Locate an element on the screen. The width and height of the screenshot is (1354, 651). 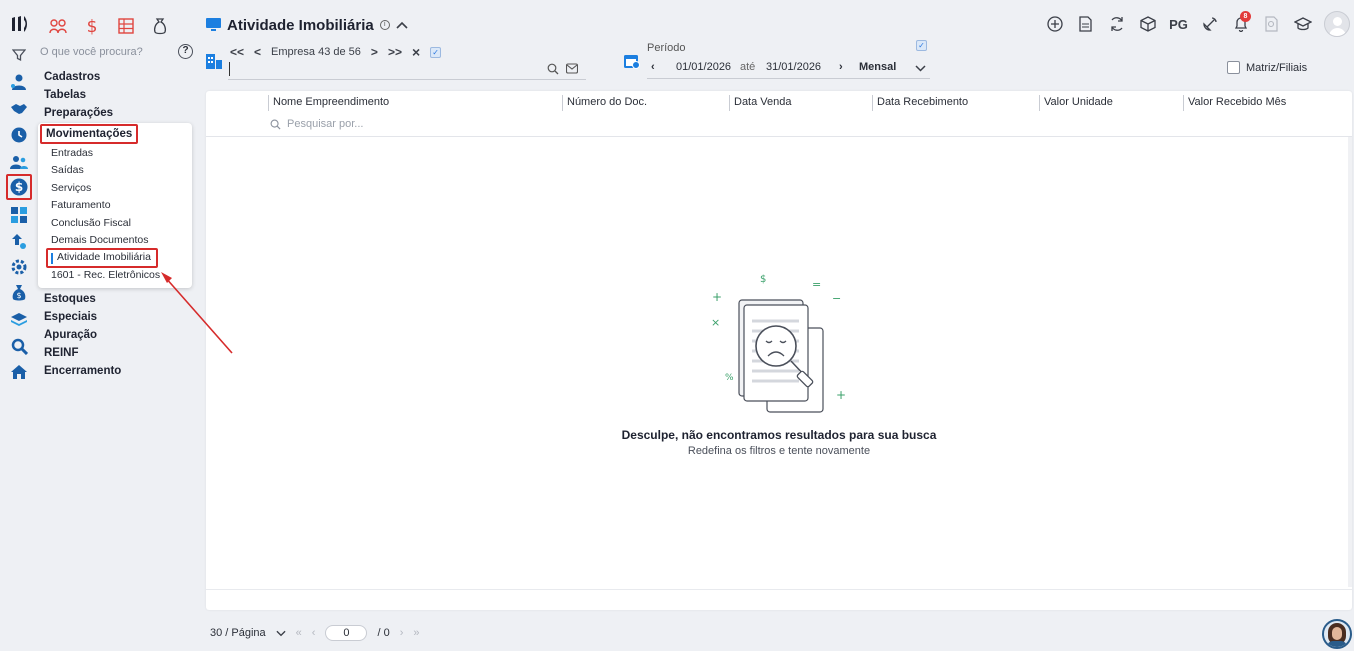
menu-item-tabelas: Tabelas is located at coordinates (119, 97).